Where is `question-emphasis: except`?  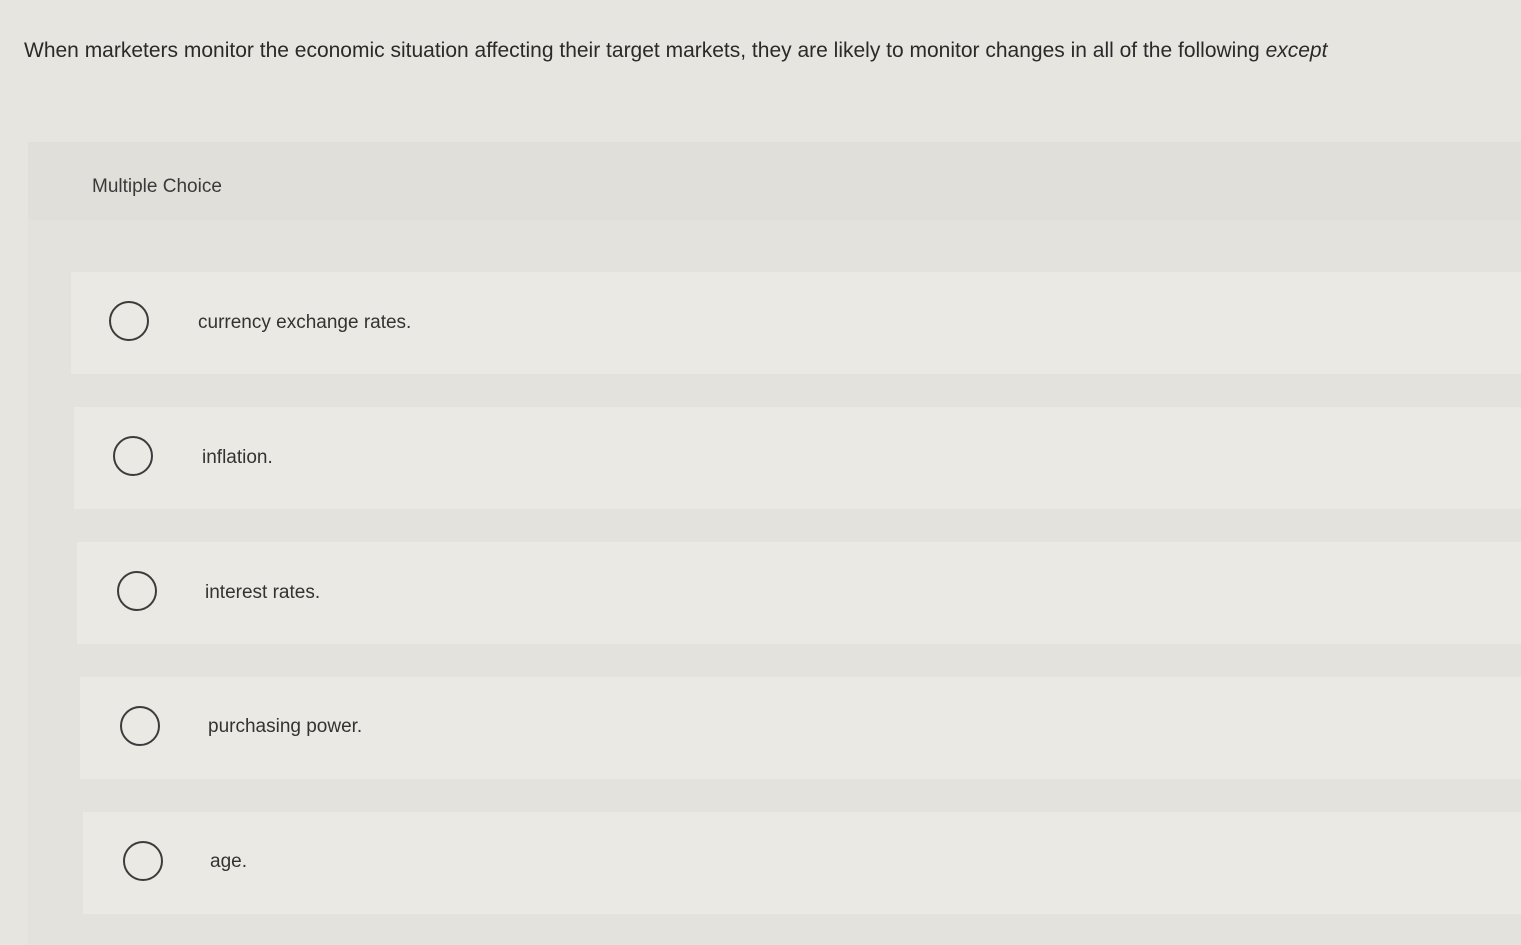 question-emphasis: except is located at coordinates (1296, 50).